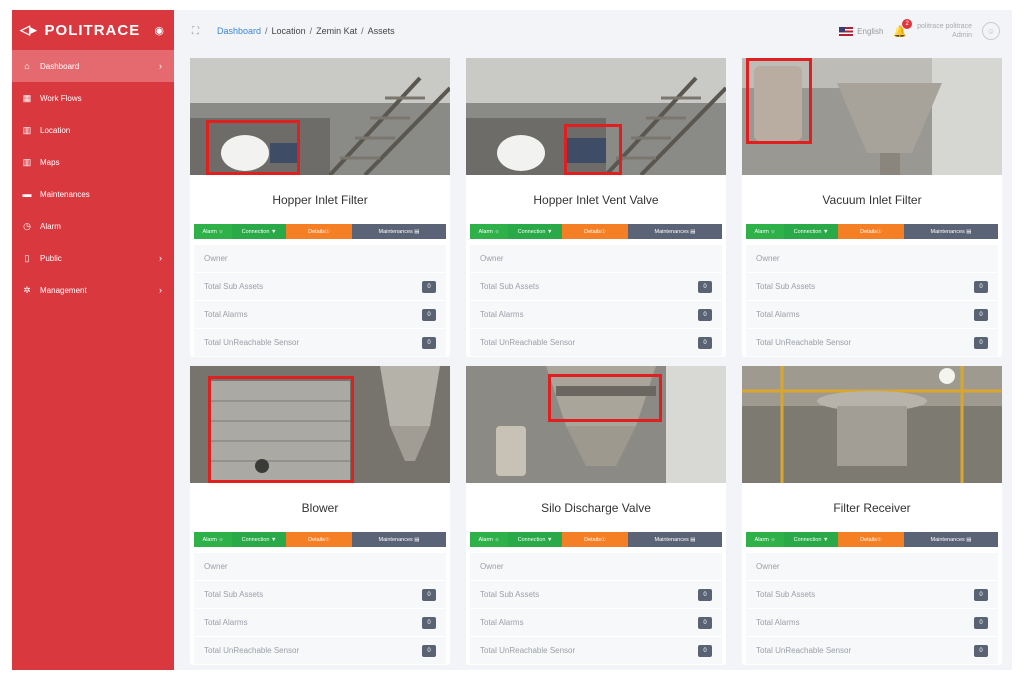  I want to click on sidebar-item-maintenances: ▬ Maintenances, so click(93, 194).